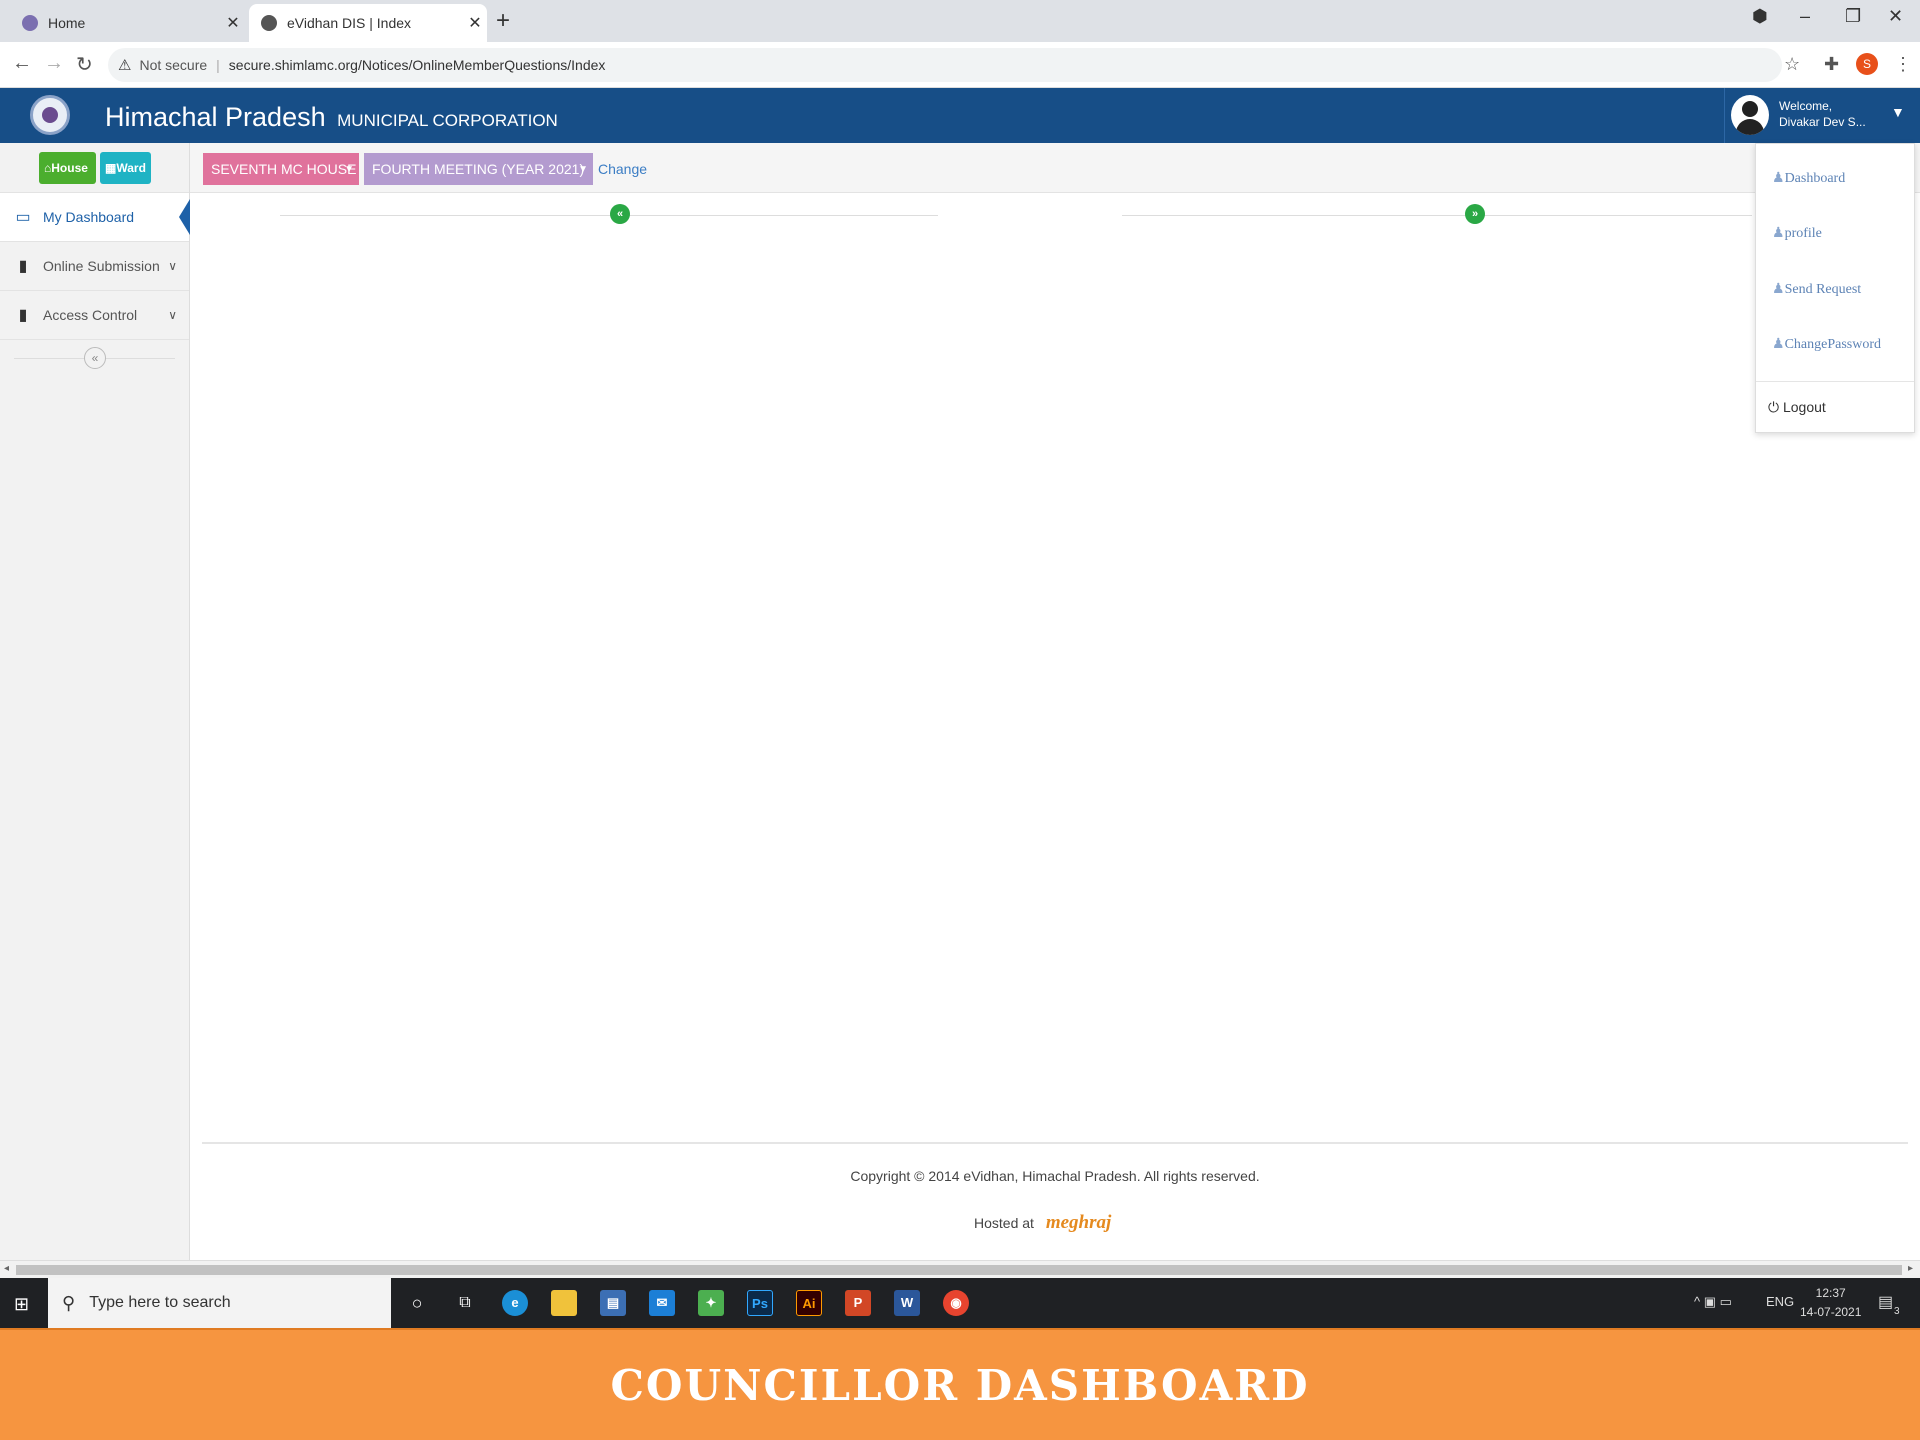 Image resolution: width=1920 pixels, height=1440 pixels. Describe the element at coordinates (613, 1303) in the screenshot. I see `store-icon: ▤` at that location.